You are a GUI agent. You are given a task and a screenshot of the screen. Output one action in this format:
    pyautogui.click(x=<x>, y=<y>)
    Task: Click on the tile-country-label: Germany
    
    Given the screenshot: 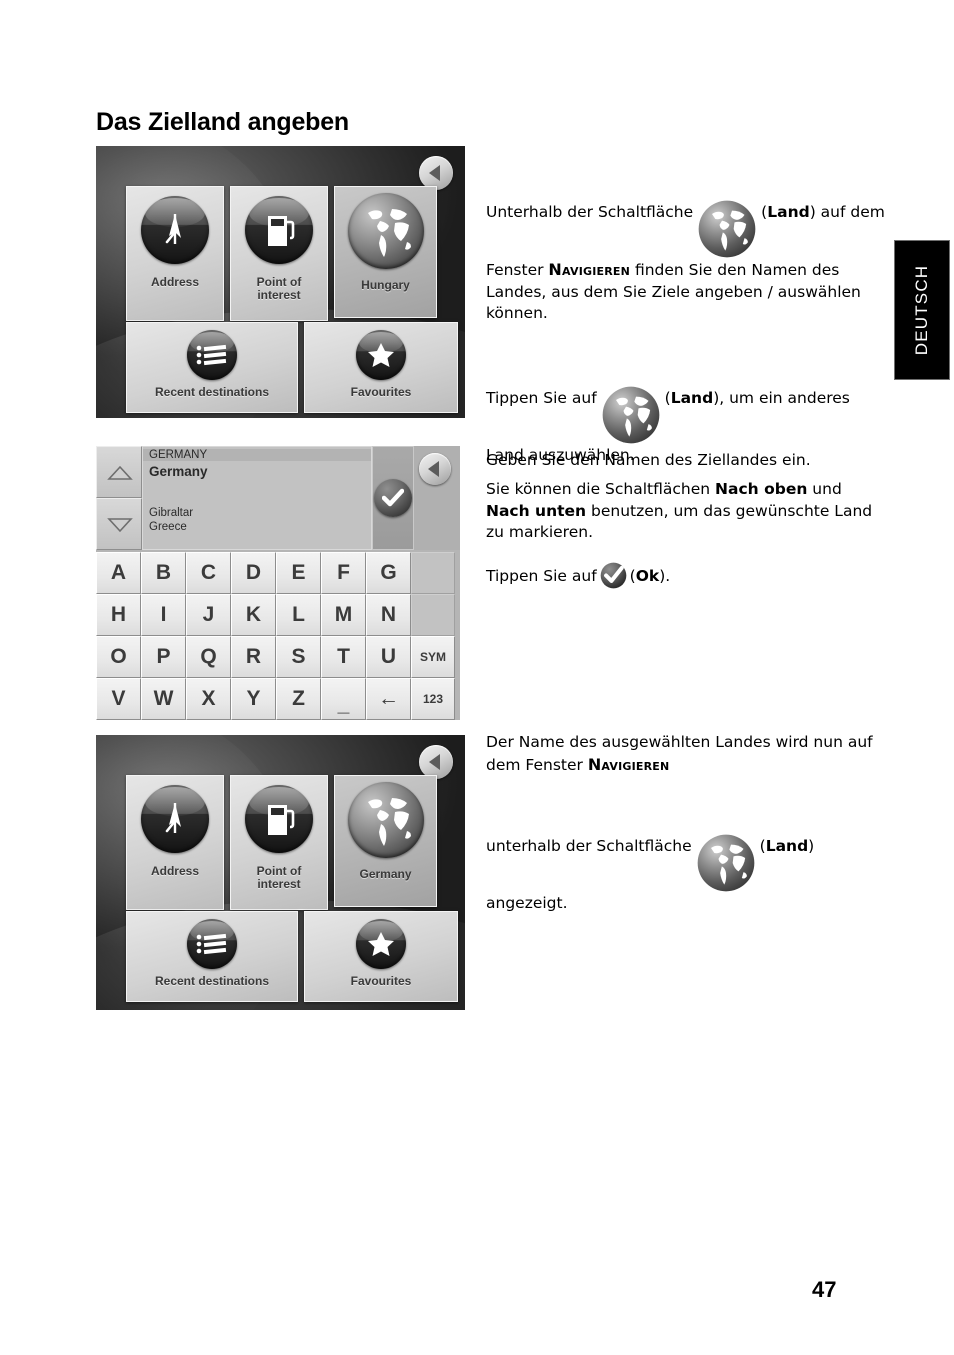 What is the action you would take?
    pyautogui.click(x=385, y=874)
    